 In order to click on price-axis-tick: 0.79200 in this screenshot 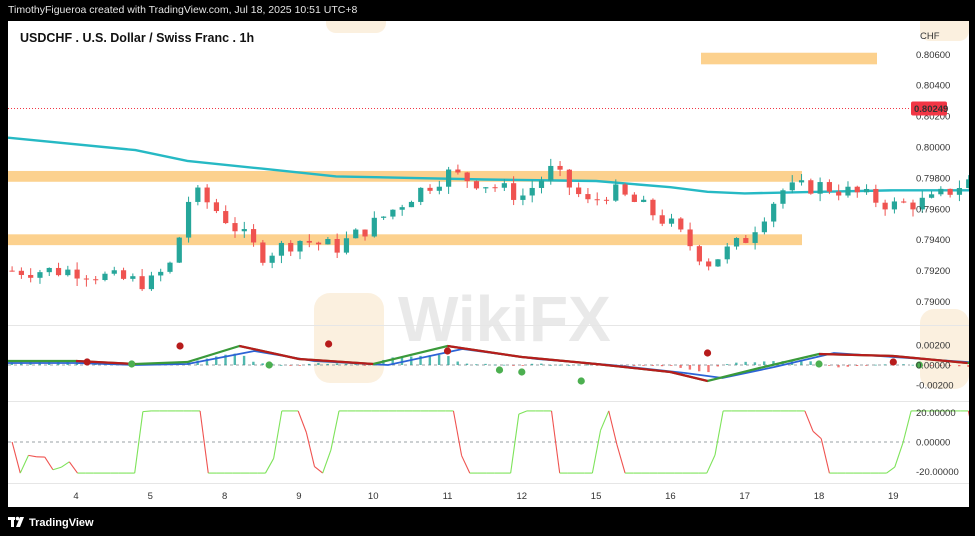, I will do `click(933, 271)`.